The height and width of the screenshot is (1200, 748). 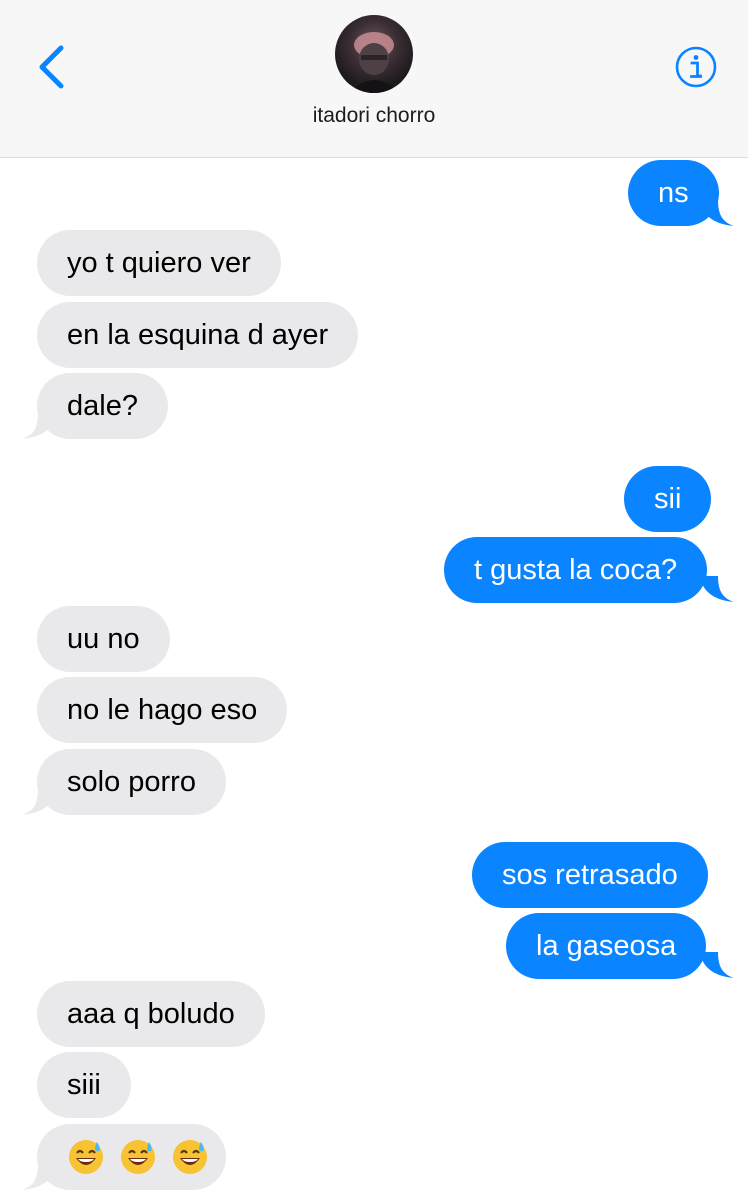 I want to click on message-bubble-incoming: aaa q boludo, so click(x=151, y=1014).